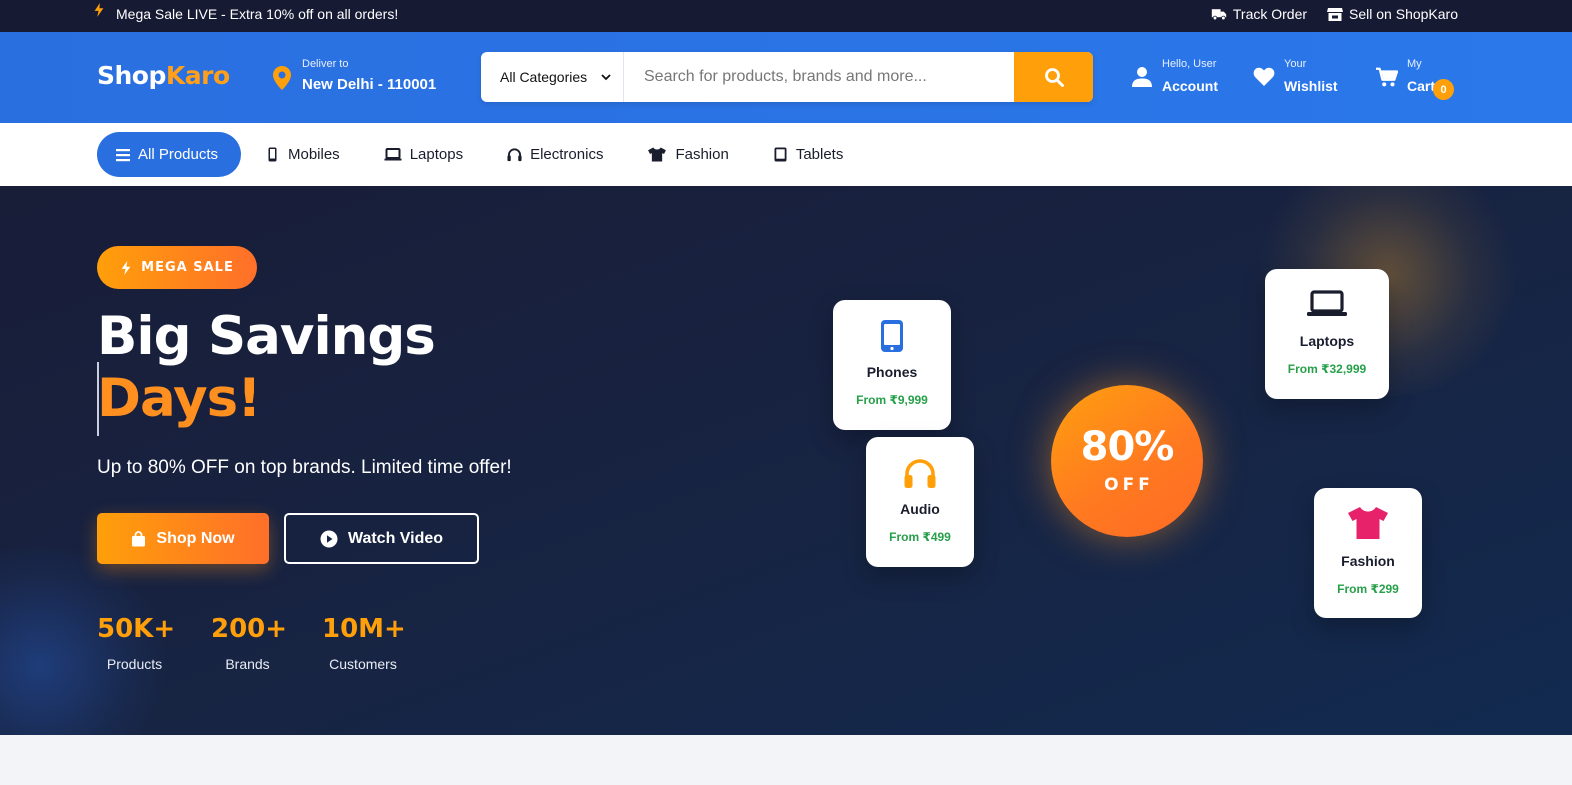  What do you see at coordinates (920, 537) in the screenshot?
I see `card-price: From ₹499` at bounding box center [920, 537].